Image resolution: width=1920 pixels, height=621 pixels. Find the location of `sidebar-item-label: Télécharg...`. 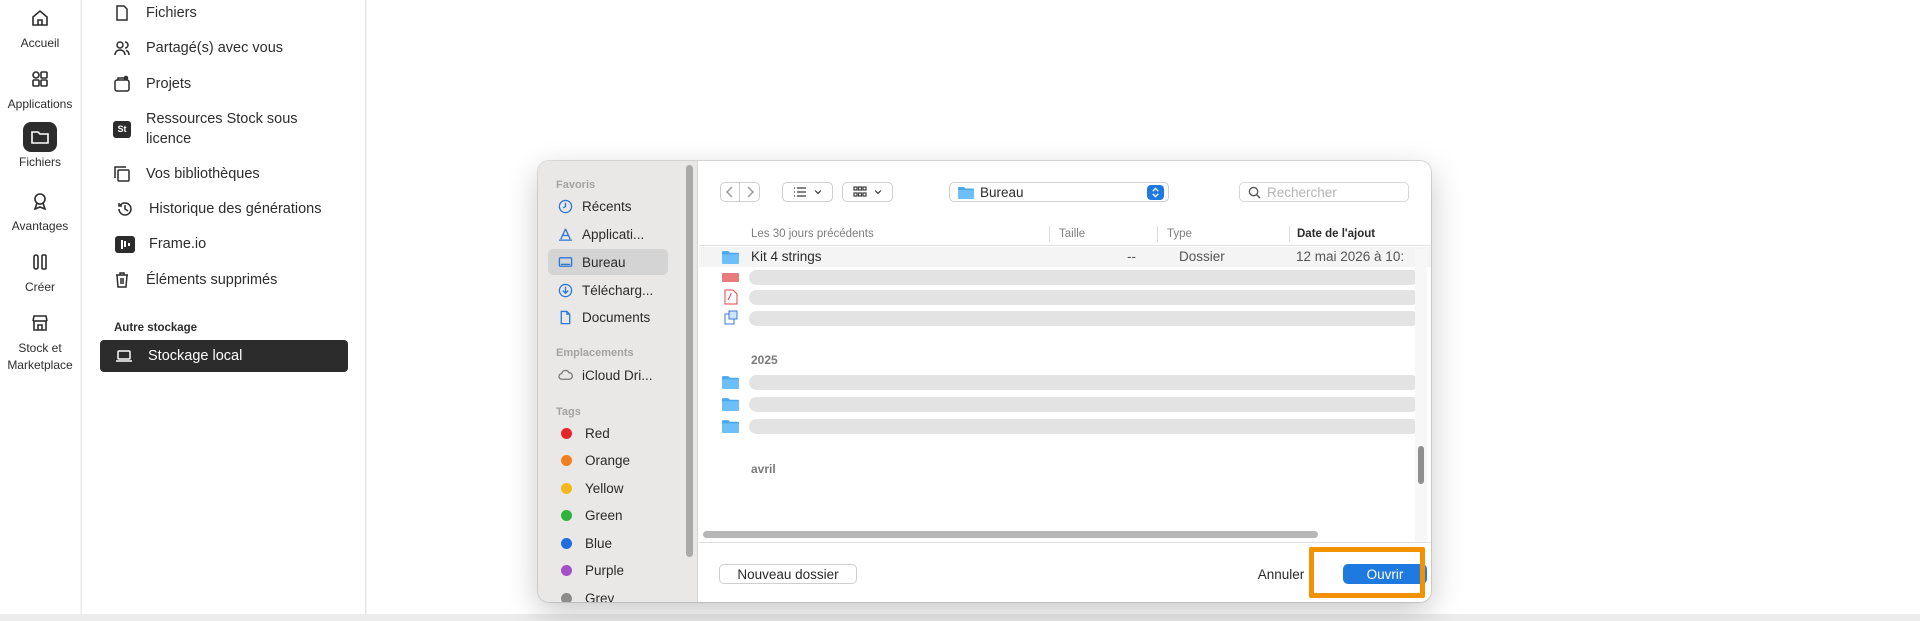

sidebar-item-label: Télécharg... is located at coordinates (618, 290).